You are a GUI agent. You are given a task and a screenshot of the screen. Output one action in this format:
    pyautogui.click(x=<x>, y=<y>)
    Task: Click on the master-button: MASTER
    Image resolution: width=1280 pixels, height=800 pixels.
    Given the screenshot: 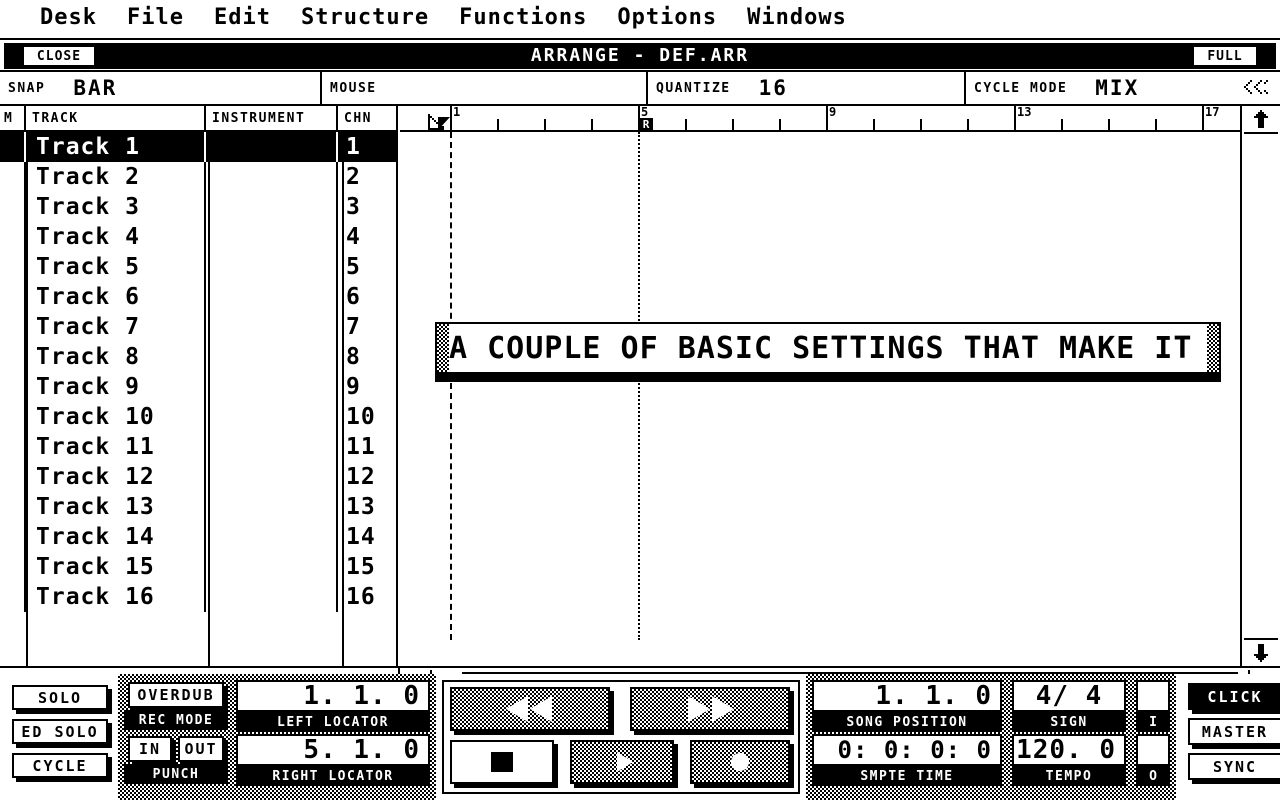 What is the action you would take?
    pyautogui.click(x=1234, y=731)
    